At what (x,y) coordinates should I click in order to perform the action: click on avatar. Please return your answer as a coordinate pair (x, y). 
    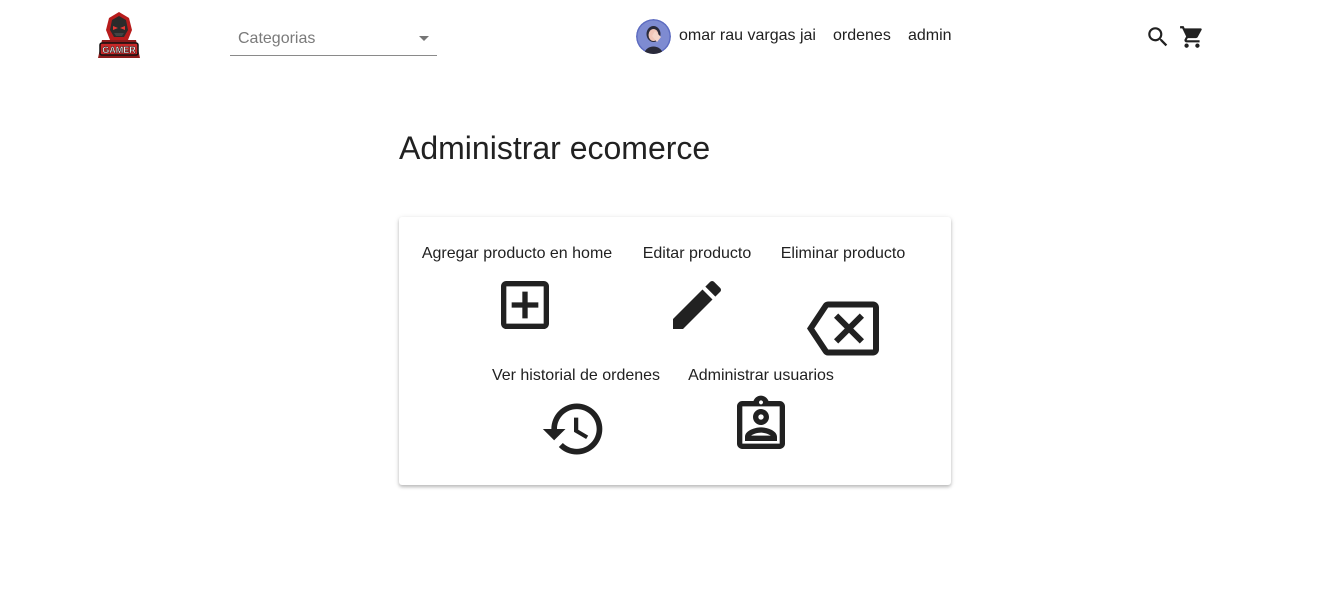
    Looking at the image, I should click on (653, 36).